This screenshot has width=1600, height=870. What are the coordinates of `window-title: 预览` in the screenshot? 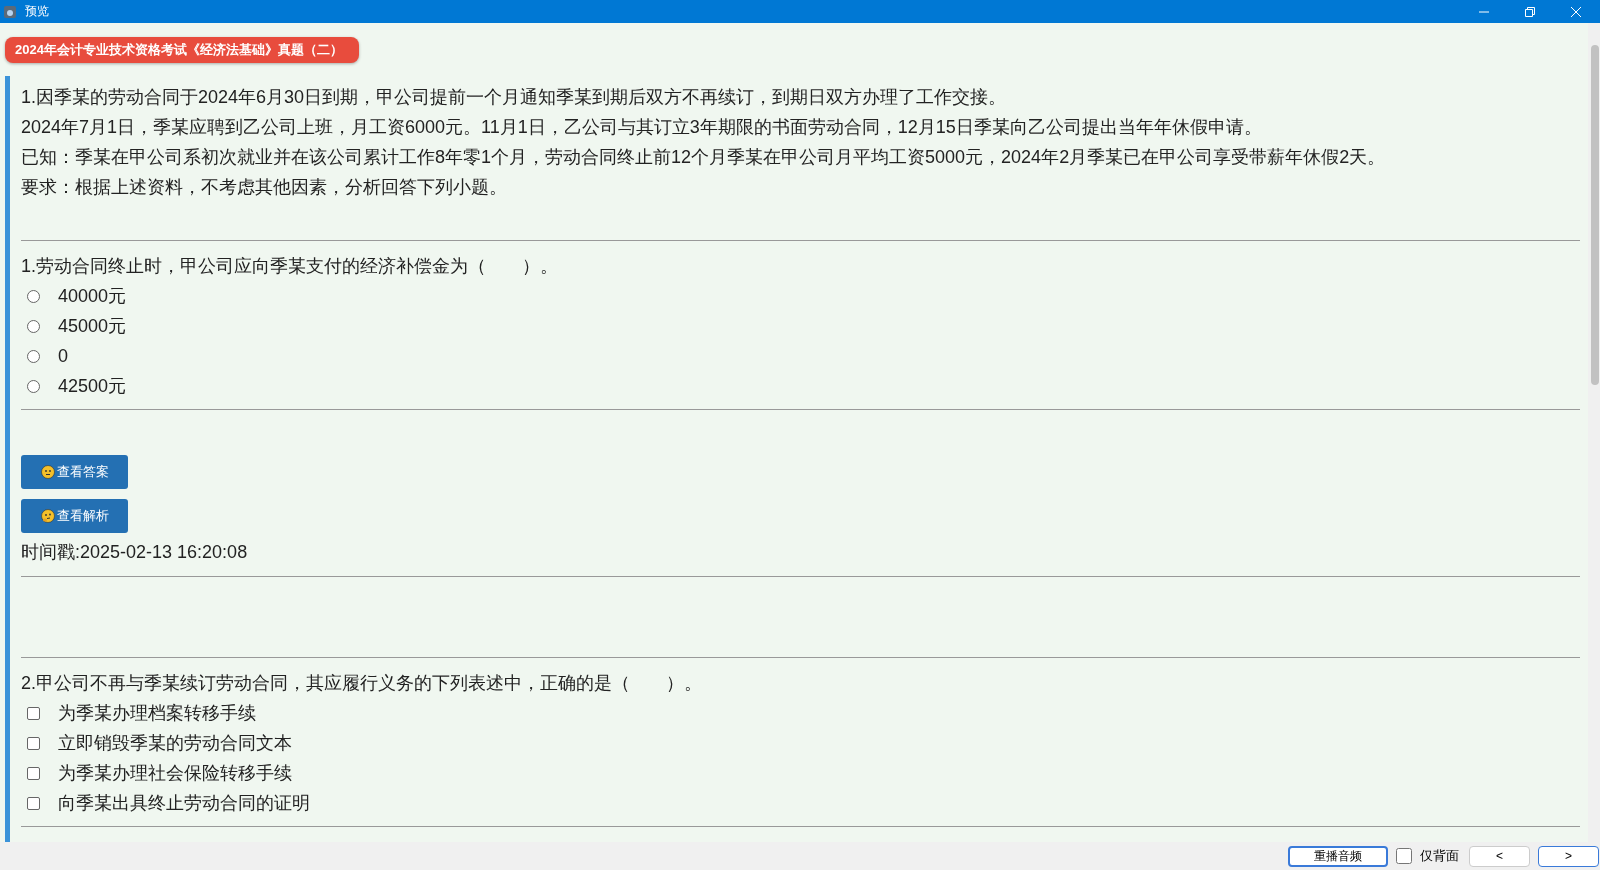 It's located at (37, 11).